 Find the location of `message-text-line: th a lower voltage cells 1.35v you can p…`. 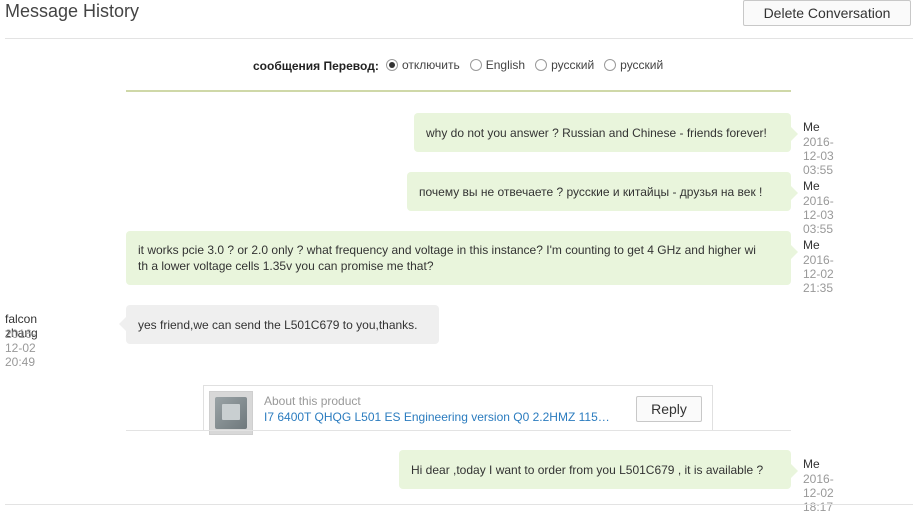

message-text-line: th a lower voltage cells 1.35v you can p… is located at coordinates (286, 266).